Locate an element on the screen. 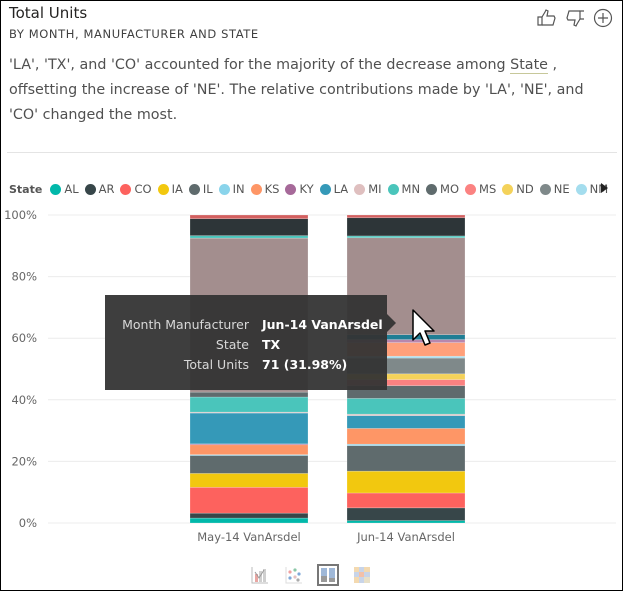  stacked-column-button is located at coordinates (328, 575).